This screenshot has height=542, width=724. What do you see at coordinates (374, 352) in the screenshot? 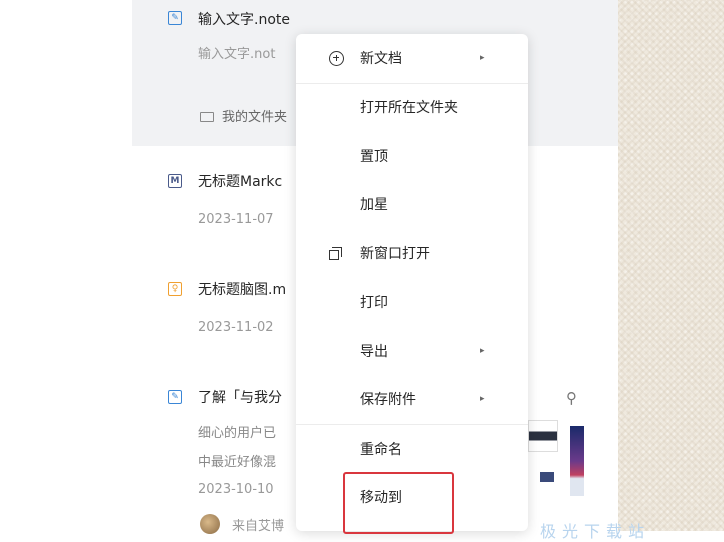
I see `menu-item-label: 导出` at bounding box center [374, 352].